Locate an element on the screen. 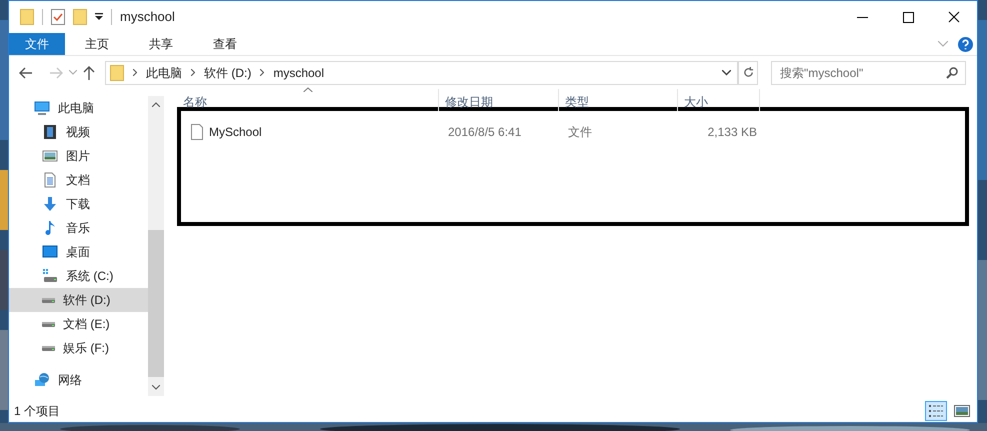 The image size is (987, 431). sidebar-item: 文档 (E:) is located at coordinates (78, 324).